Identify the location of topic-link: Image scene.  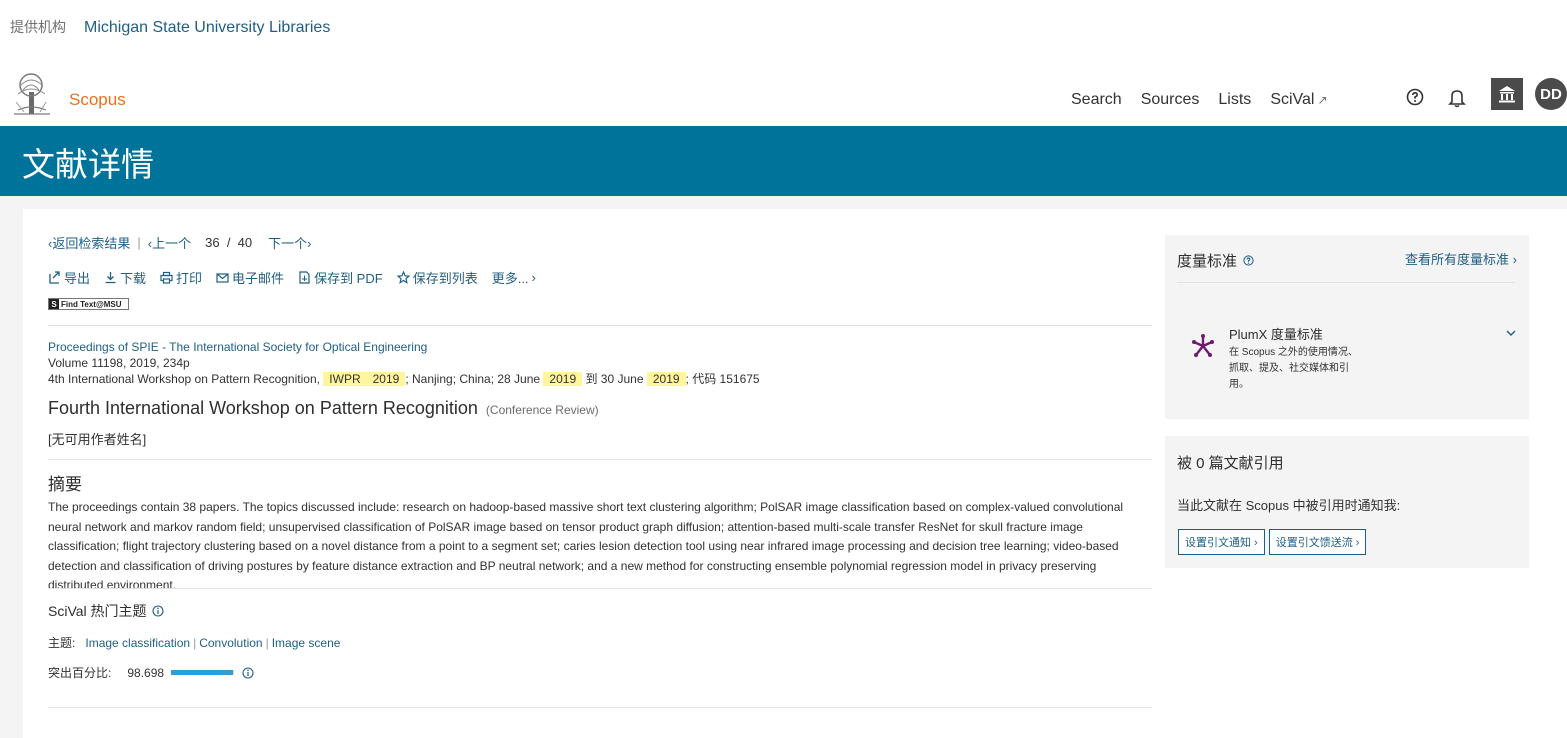
(306, 643).